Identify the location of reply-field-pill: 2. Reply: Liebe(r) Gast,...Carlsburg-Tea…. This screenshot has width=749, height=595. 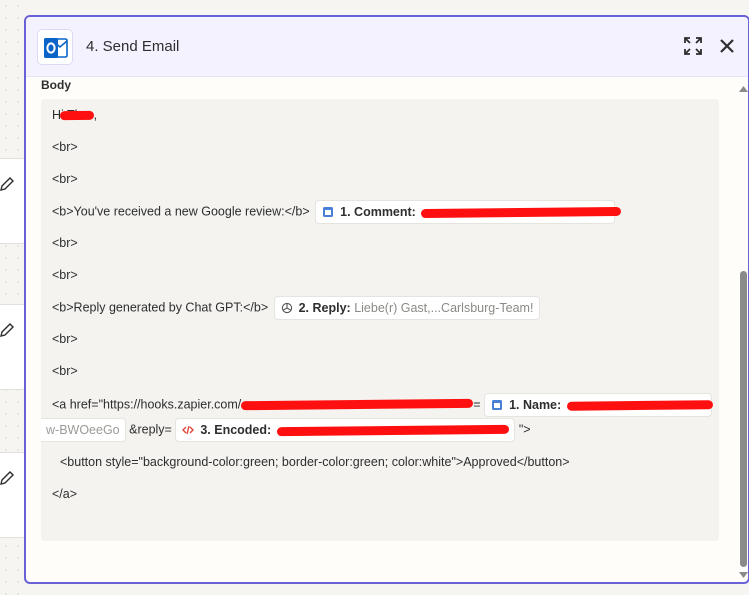
(407, 308).